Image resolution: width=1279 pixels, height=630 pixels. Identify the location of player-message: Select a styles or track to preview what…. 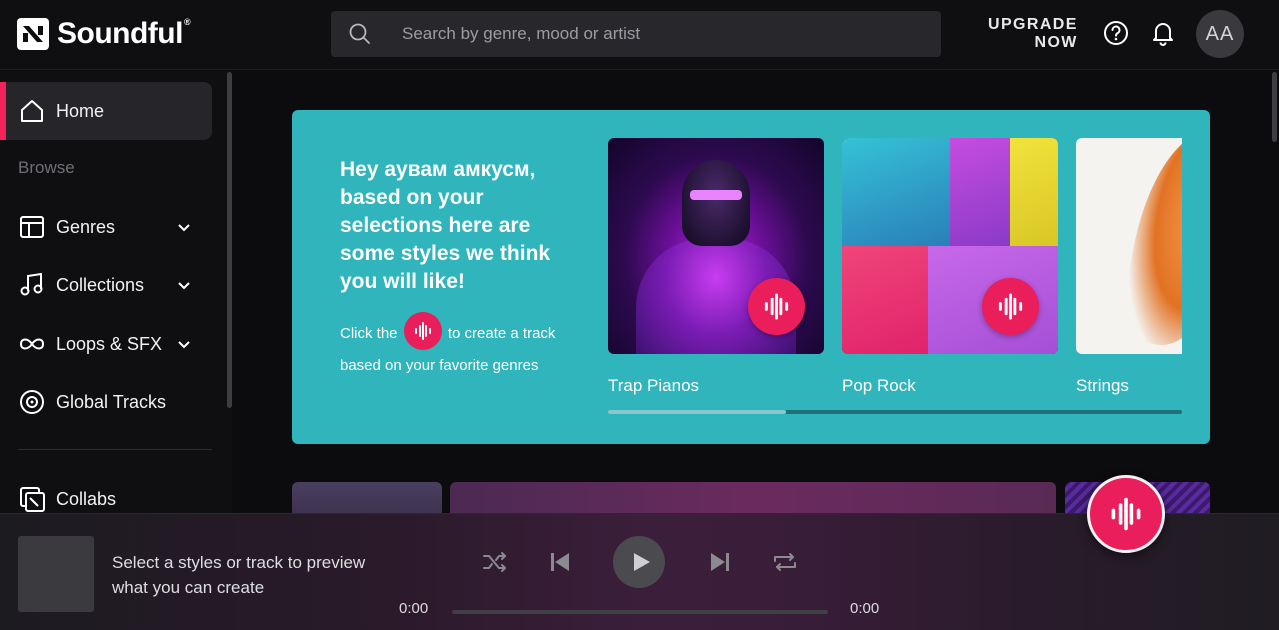
(239, 575).